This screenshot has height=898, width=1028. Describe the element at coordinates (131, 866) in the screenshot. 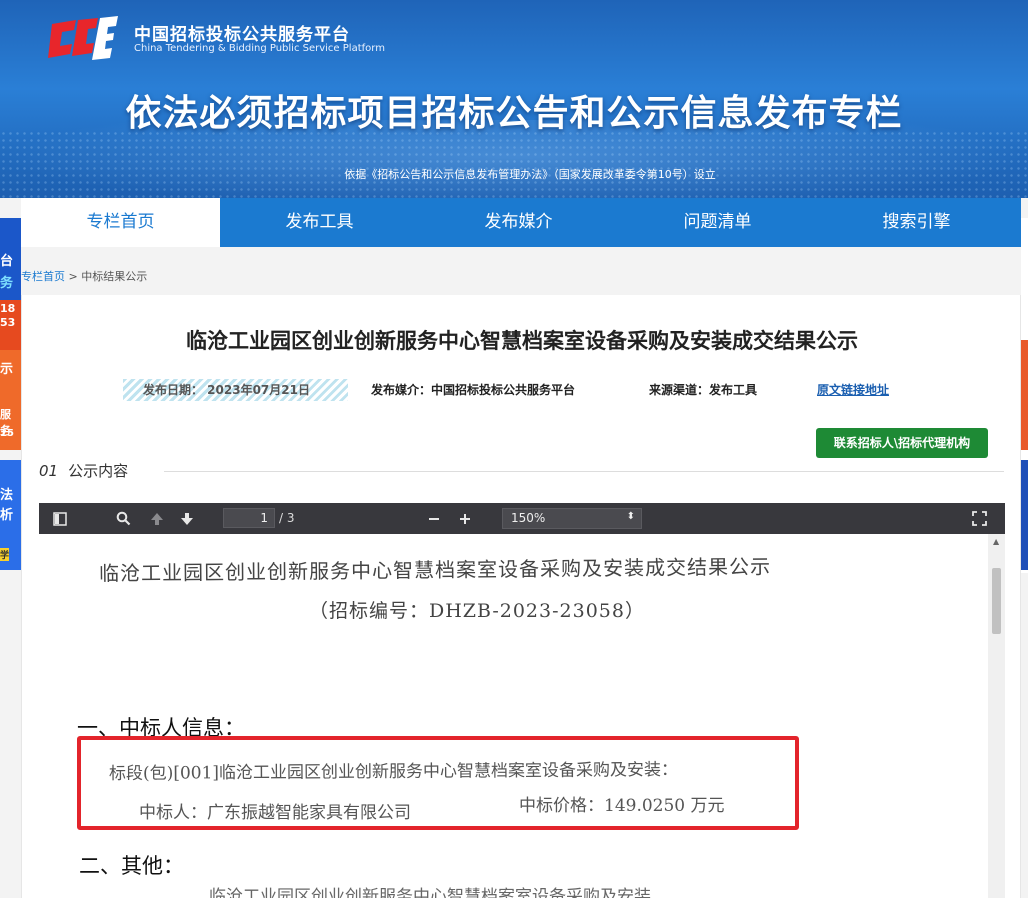

I see `document-section-other: 二、其他：` at that location.